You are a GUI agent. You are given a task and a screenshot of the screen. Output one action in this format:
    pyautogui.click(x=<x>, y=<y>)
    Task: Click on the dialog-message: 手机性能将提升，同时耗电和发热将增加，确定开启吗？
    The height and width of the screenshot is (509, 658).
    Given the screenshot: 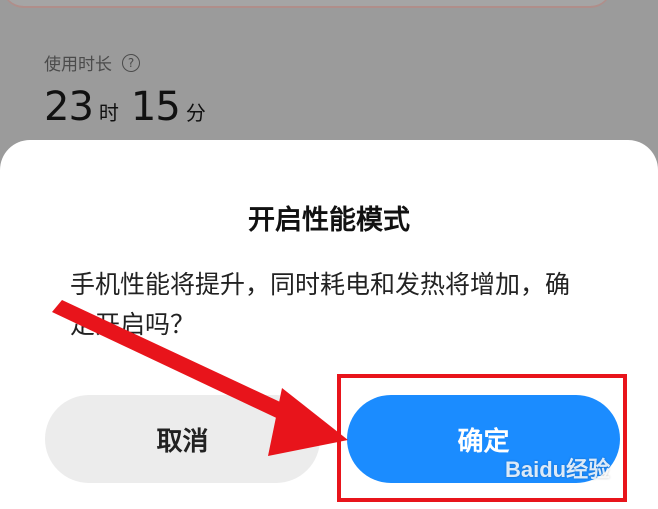 What is the action you would take?
    pyautogui.click(x=320, y=304)
    